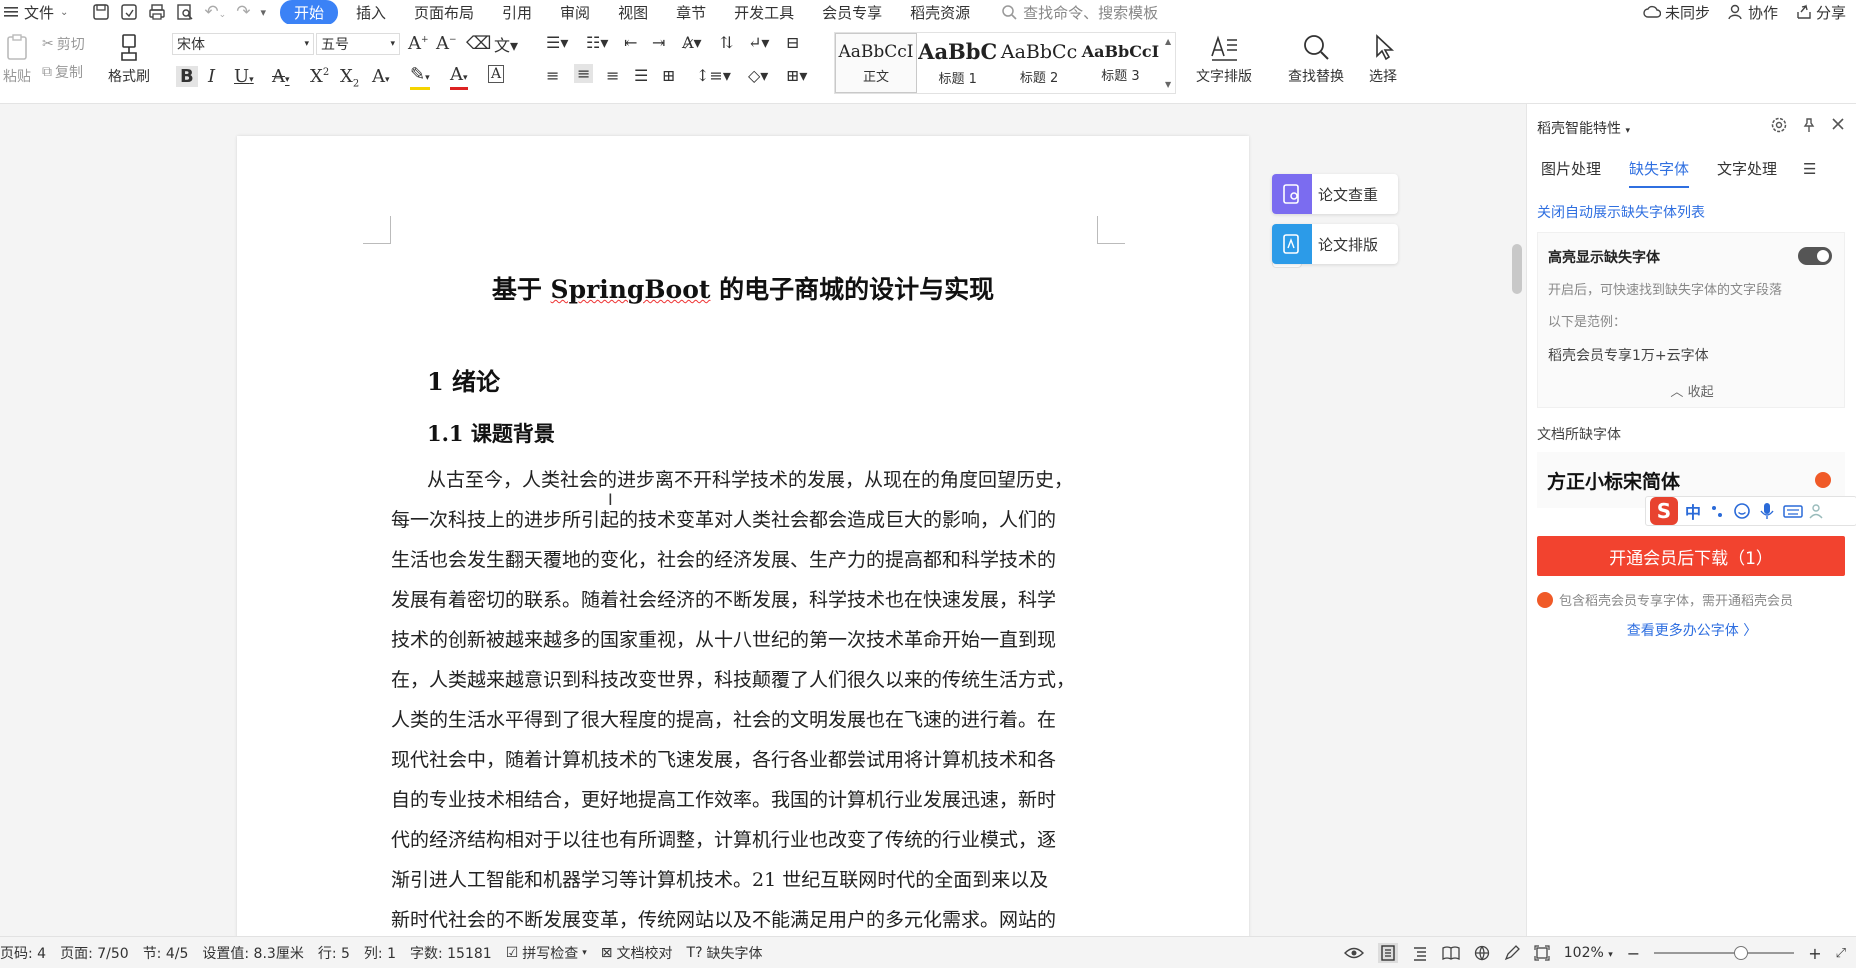  What do you see at coordinates (418, 43) in the screenshot?
I see `grow-font-icon: A+` at bounding box center [418, 43].